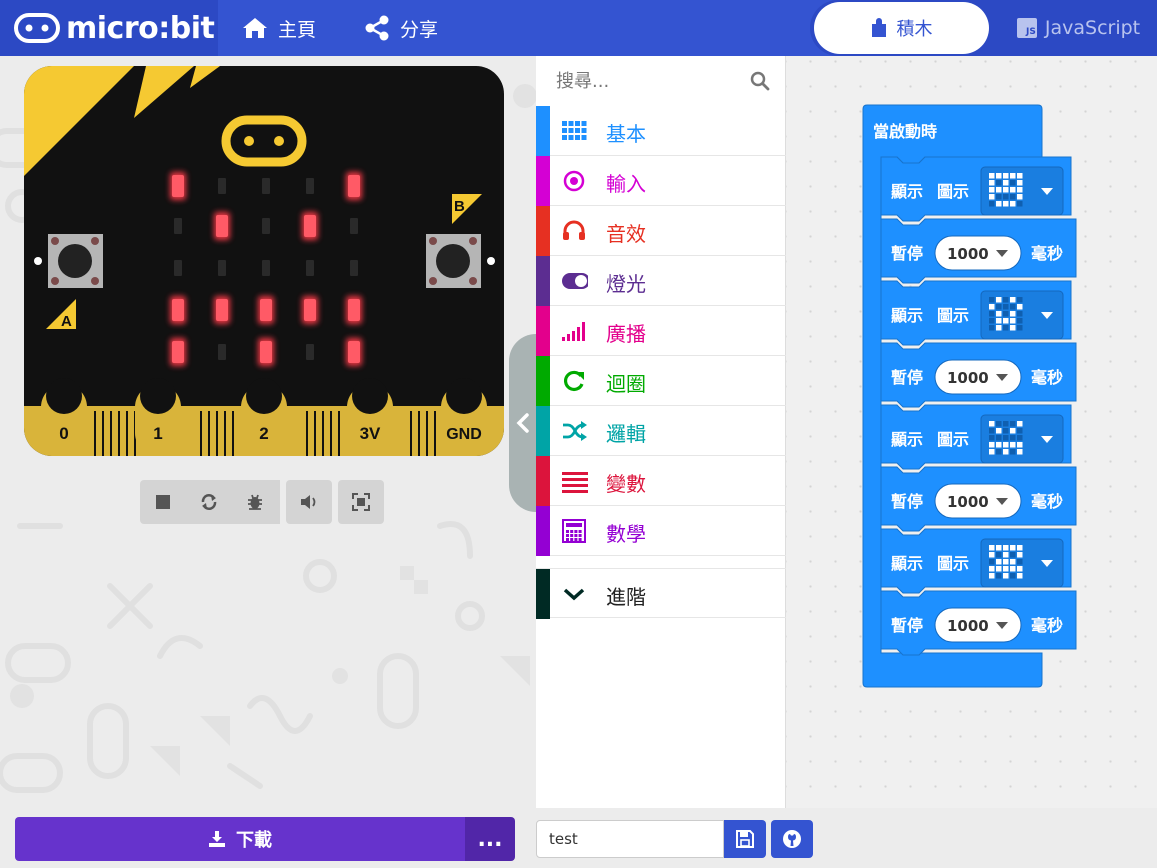 This screenshot has height=868, width=1157. What do you see at coordinates (255, 28) in the screenshot?
I see `home-icon` at bounding box center [255, 28].